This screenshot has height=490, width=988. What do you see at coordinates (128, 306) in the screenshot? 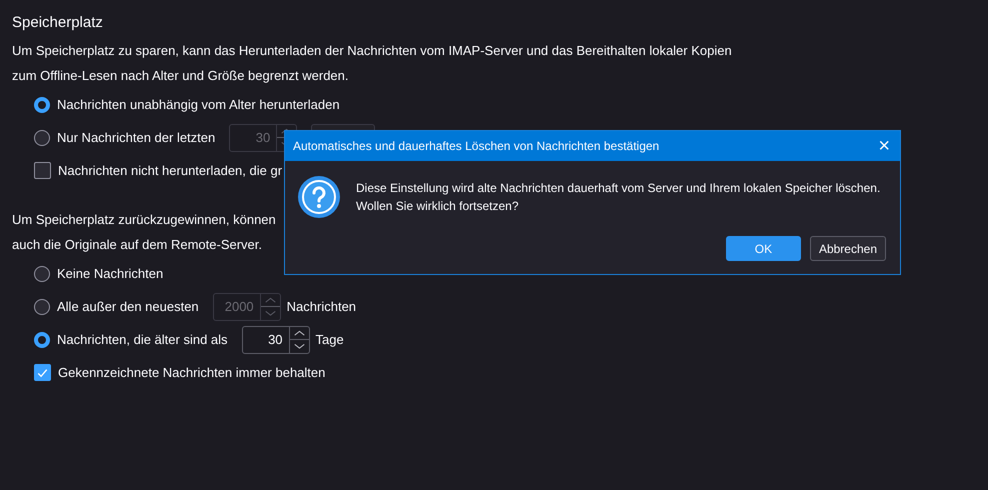
I see `option-label: Alle außer den neuesten` at bounding box center [128, 306].